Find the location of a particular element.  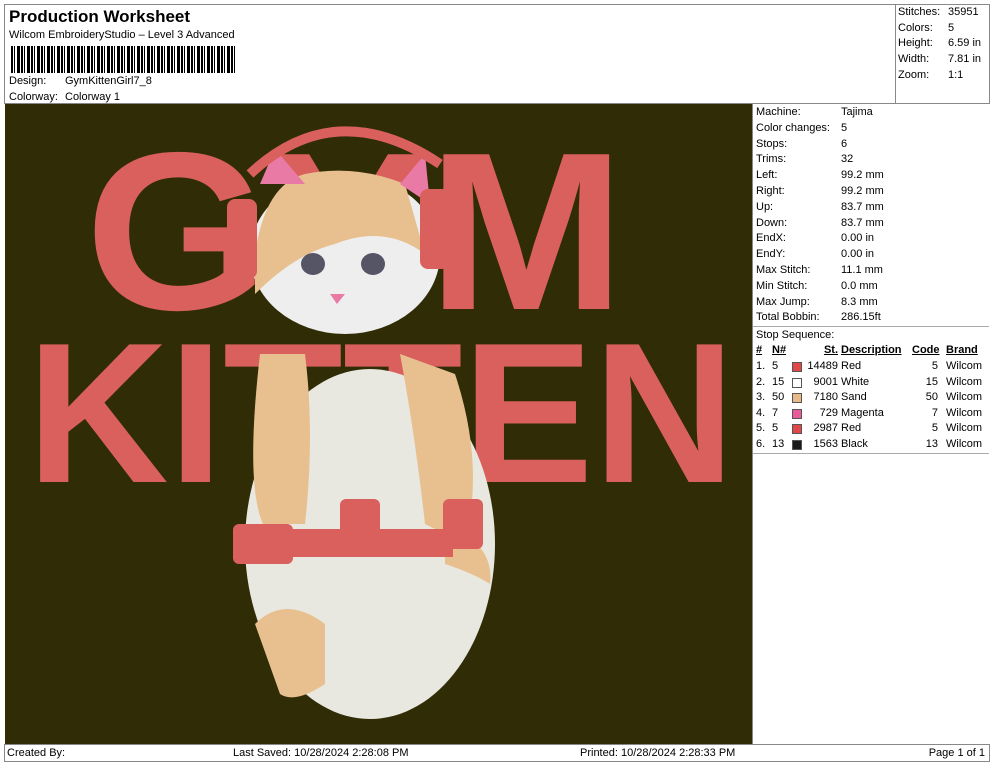

detail-value: 8.3 mm is located at coordinates (859, 301).